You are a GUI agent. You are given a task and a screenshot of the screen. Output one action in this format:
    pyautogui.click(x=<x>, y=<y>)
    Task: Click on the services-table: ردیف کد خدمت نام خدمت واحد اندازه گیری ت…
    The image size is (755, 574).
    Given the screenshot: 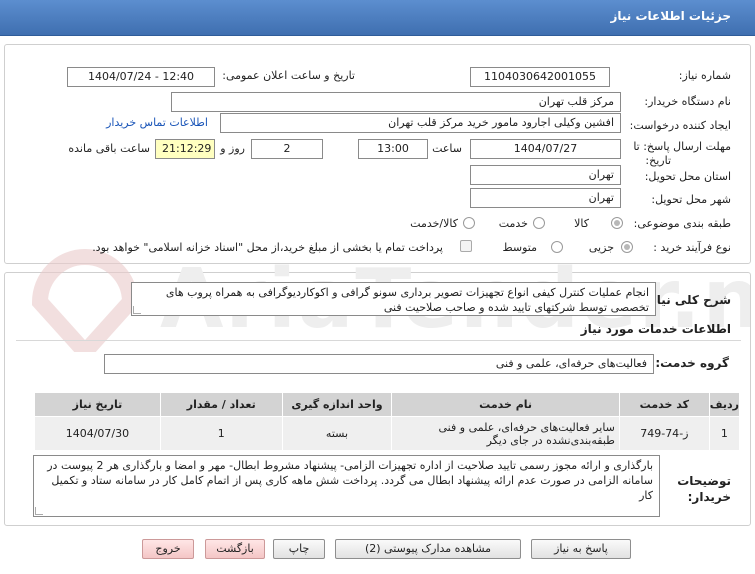 What is the action you would take?
    pyautogui.click(x=387, y=421)
    